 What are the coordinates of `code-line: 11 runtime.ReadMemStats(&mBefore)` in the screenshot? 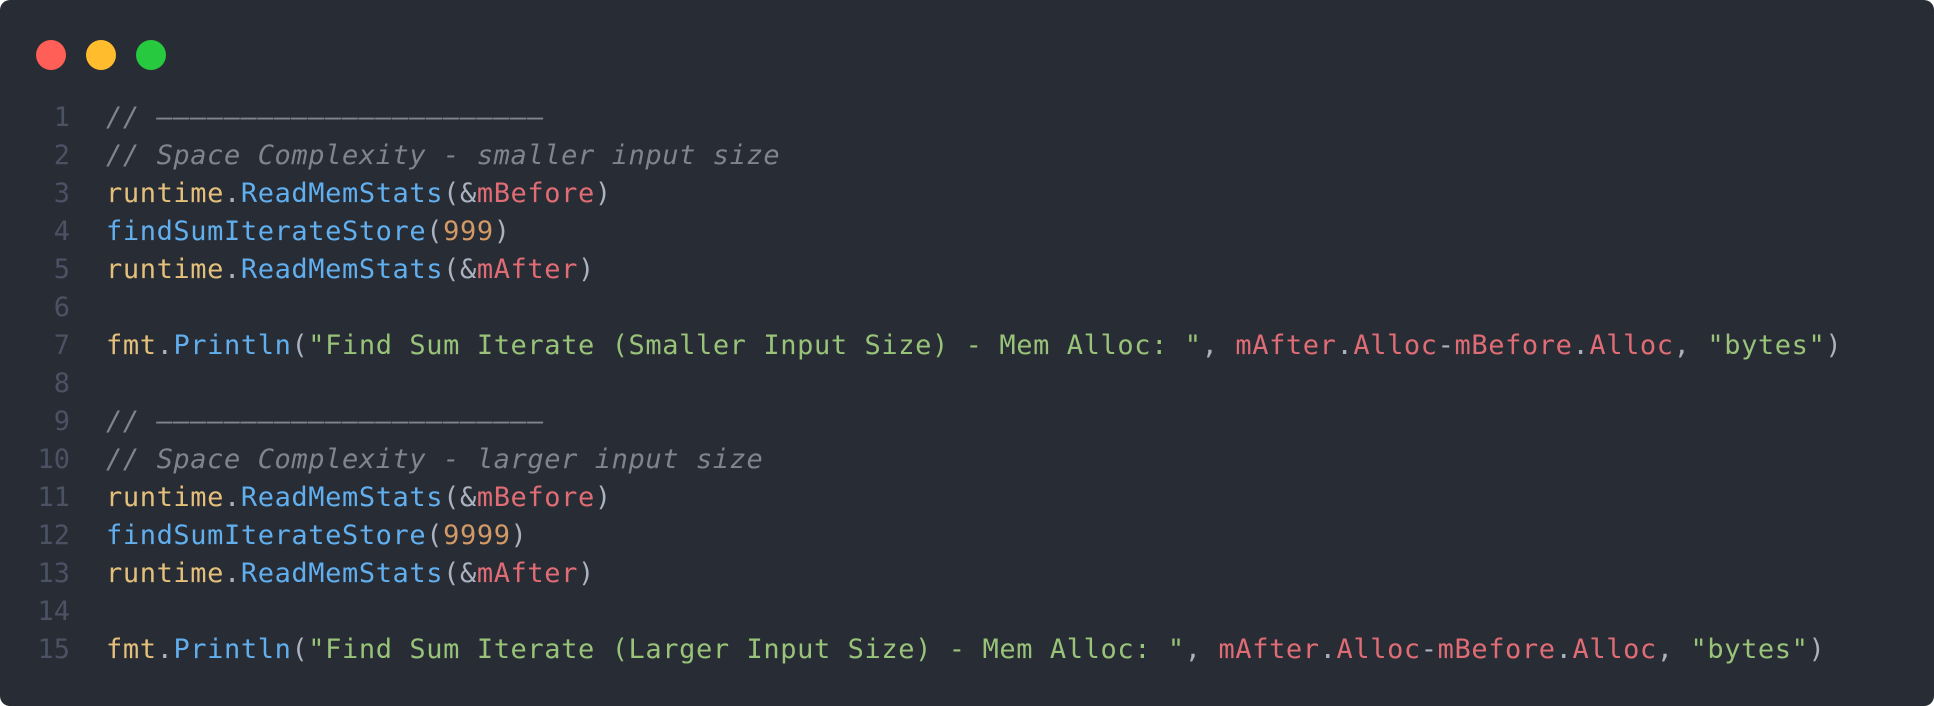 It's located at (967, 498).